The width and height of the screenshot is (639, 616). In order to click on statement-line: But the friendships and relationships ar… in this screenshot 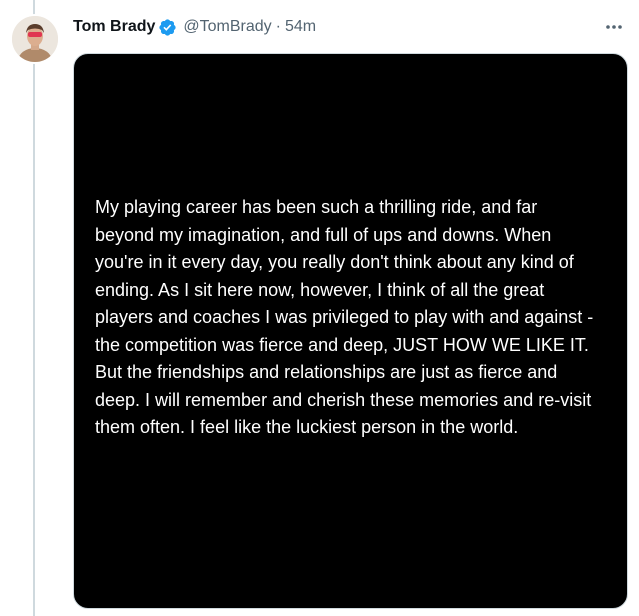, I will do `click(326, 372)`.